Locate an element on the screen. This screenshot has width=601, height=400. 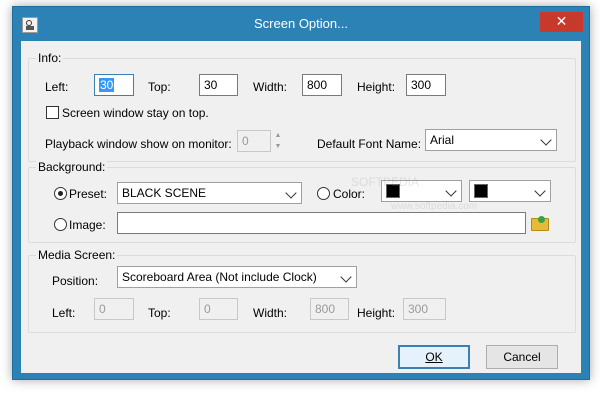
stay-on-top-label: Screen window stay on top. is located at coordinates (135, 113).